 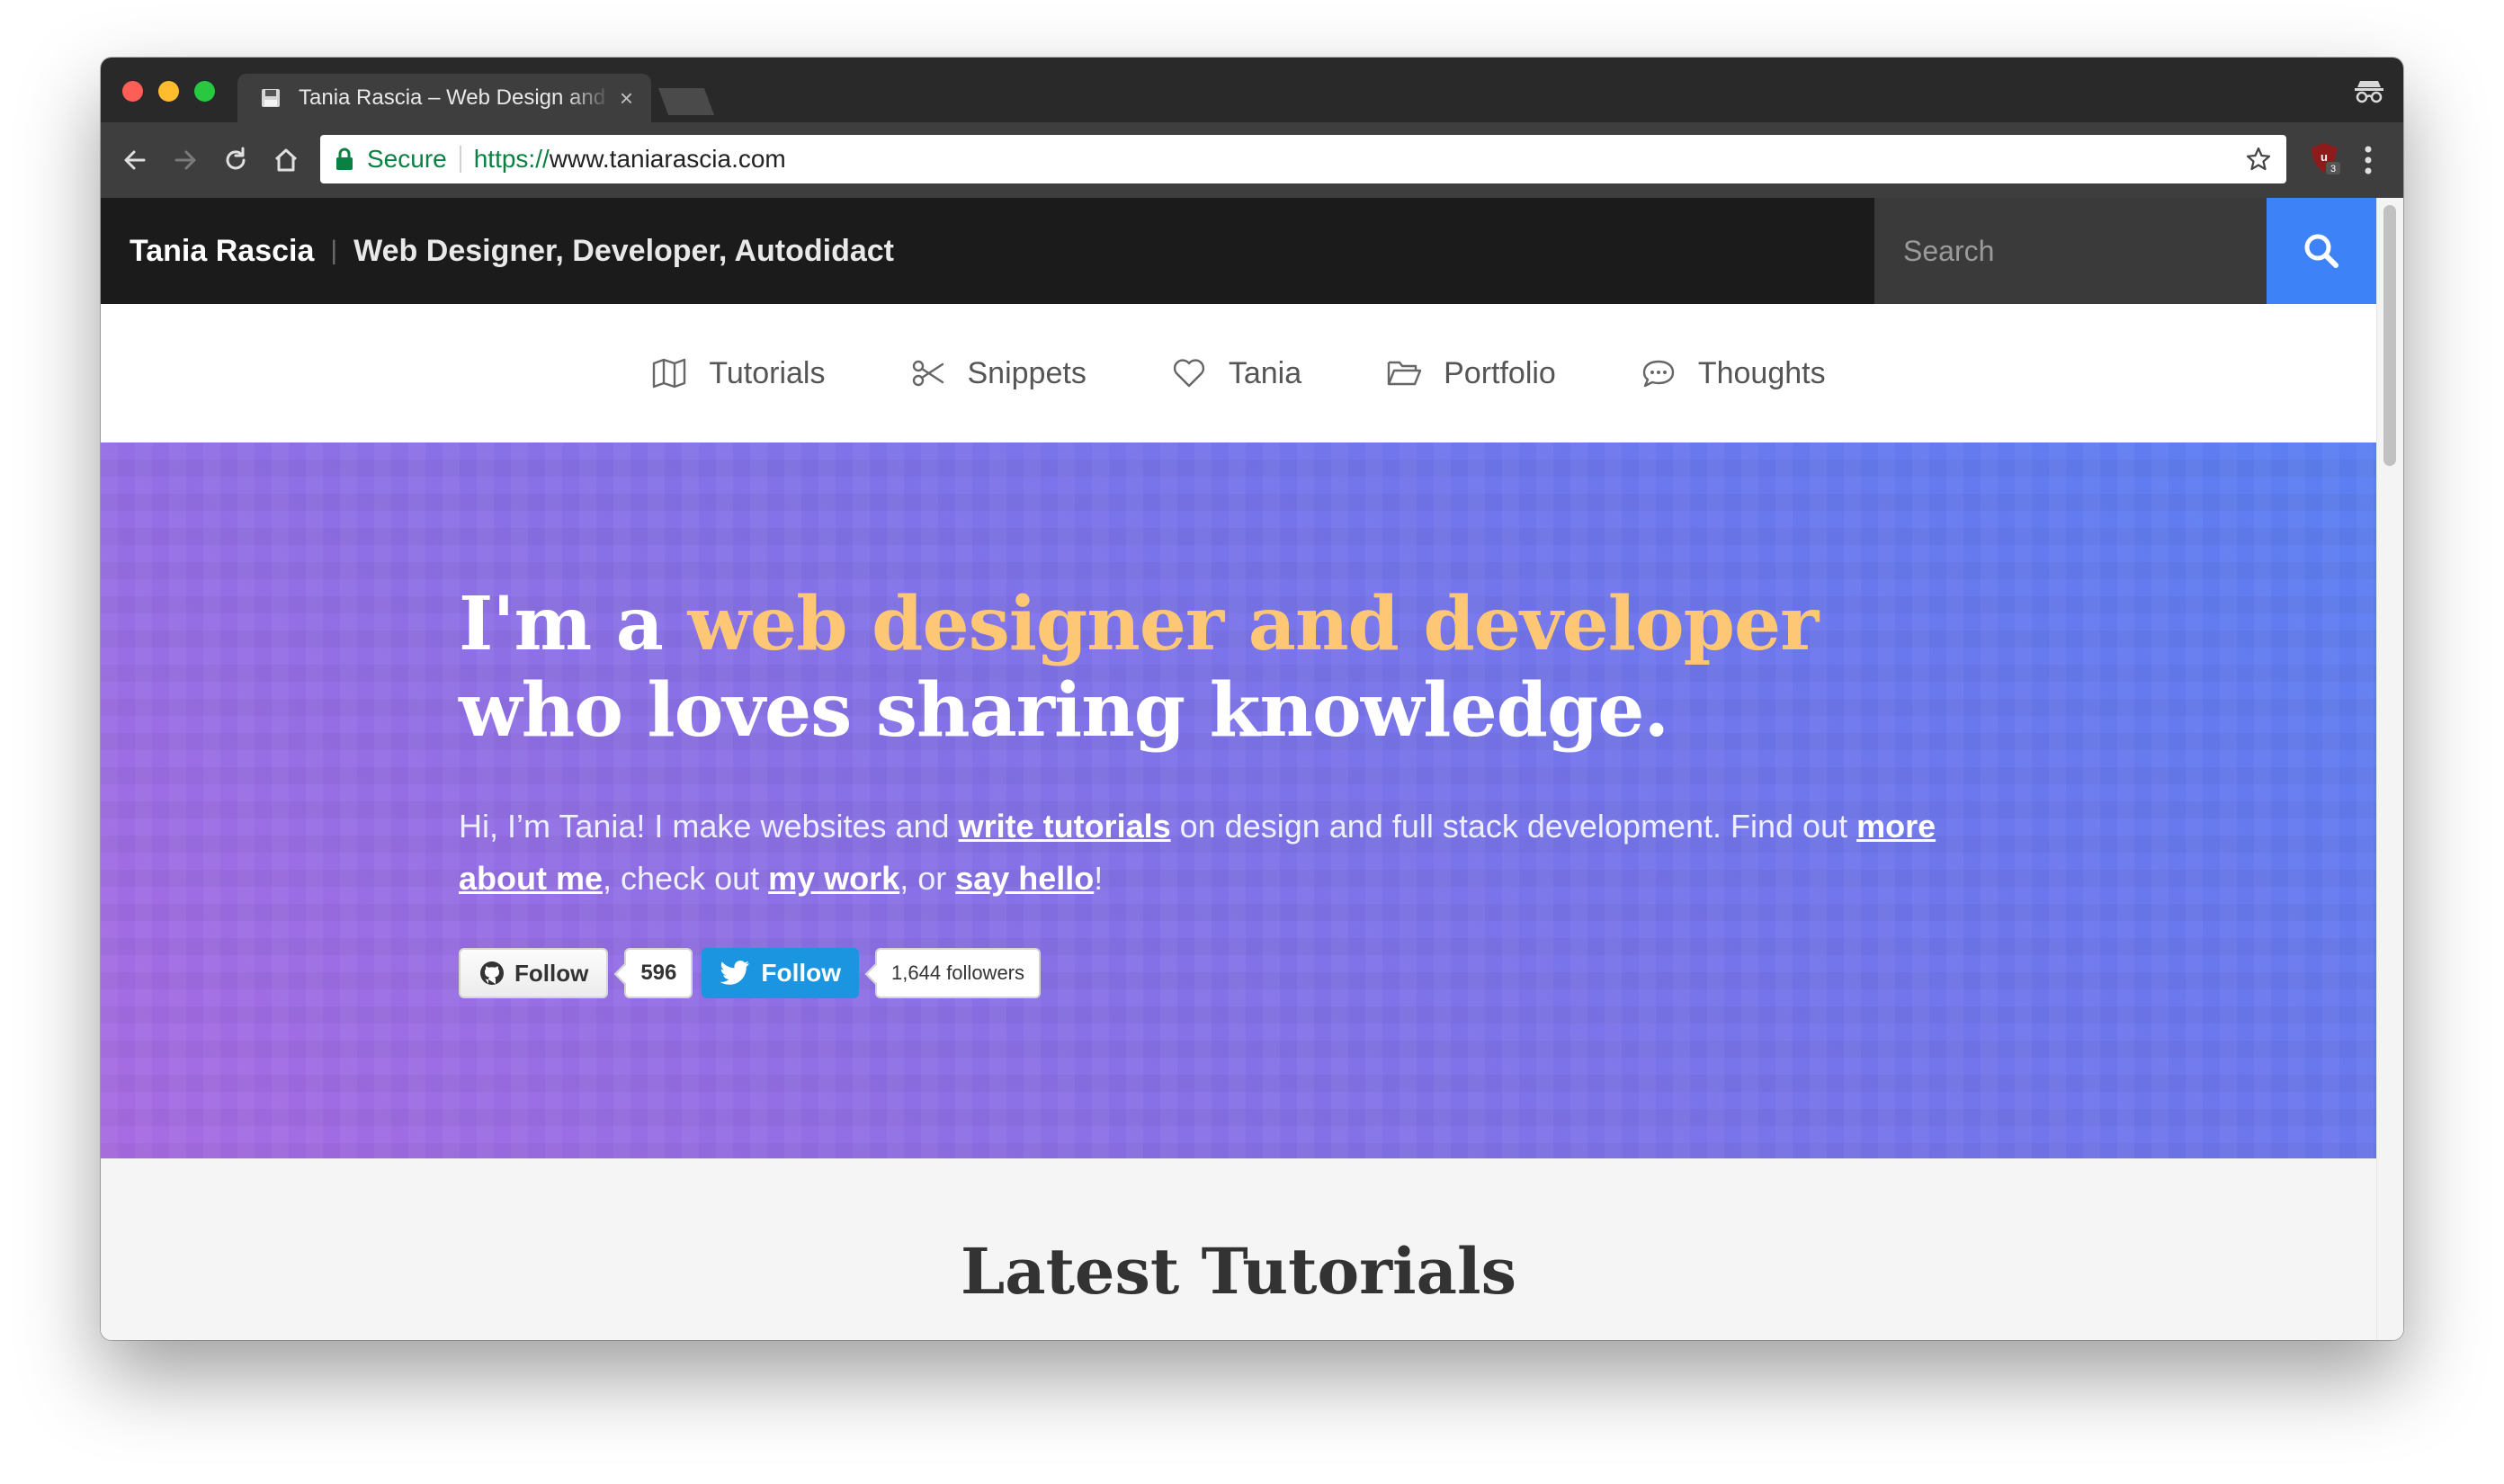 I want to click on search-icon, so click(x=2321, y=251).